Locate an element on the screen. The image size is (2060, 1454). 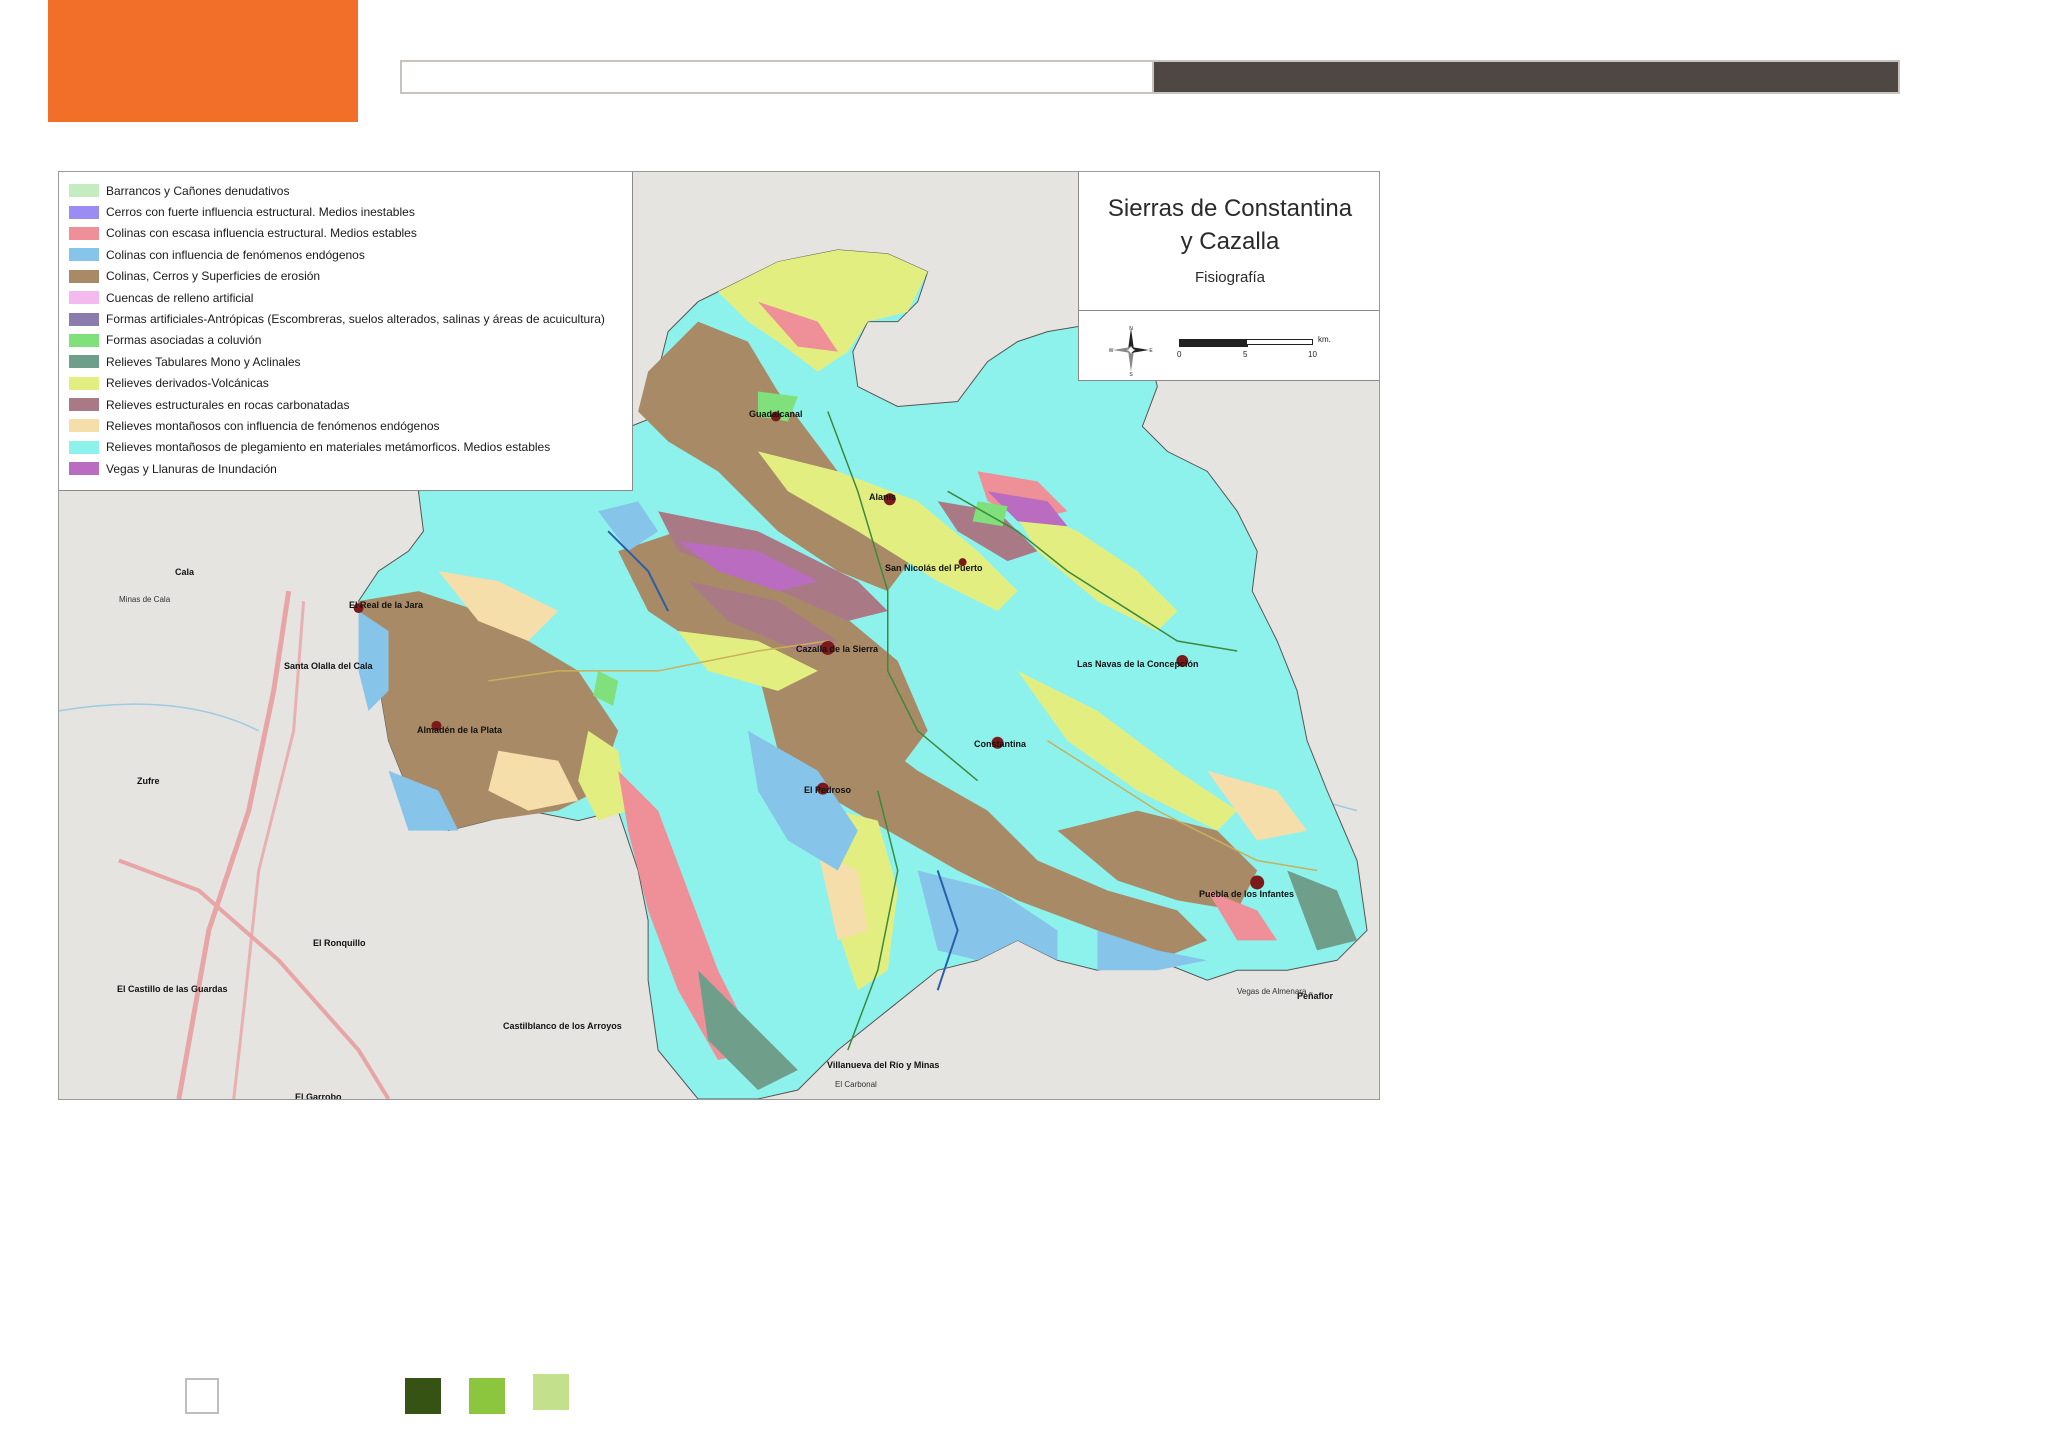
compass-n: N is located at coordinates (1131, 329).